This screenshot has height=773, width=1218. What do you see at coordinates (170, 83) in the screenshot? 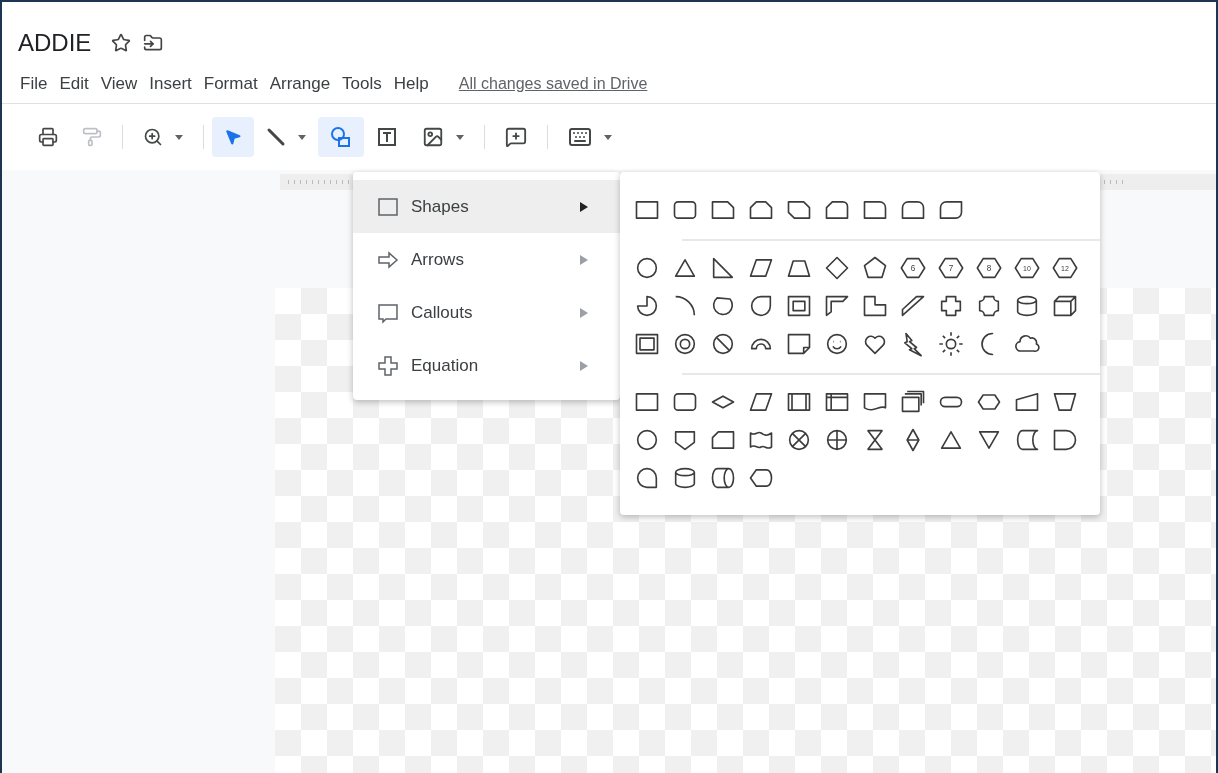
I see `menu-item: Insert` at bounding box center [170, 83].